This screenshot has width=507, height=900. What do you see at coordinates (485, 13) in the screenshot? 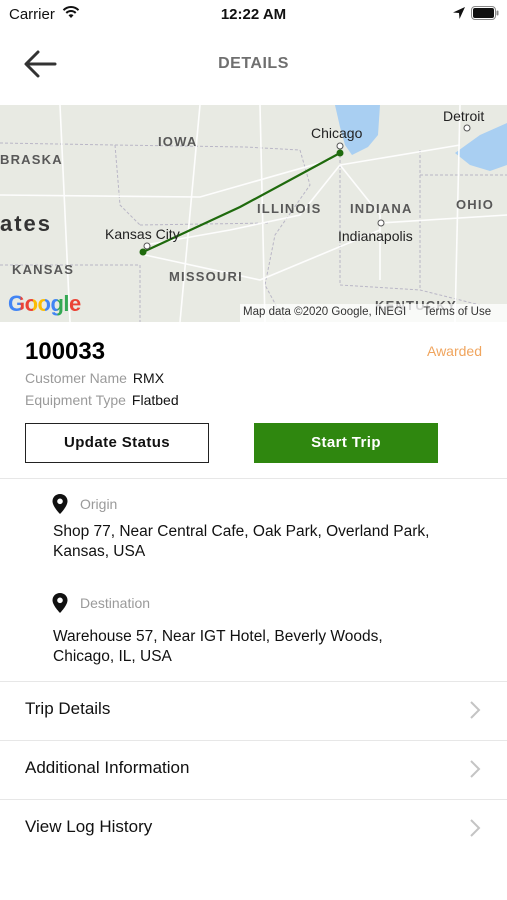
I see `battery-icon` at bounding box center [485, 13].